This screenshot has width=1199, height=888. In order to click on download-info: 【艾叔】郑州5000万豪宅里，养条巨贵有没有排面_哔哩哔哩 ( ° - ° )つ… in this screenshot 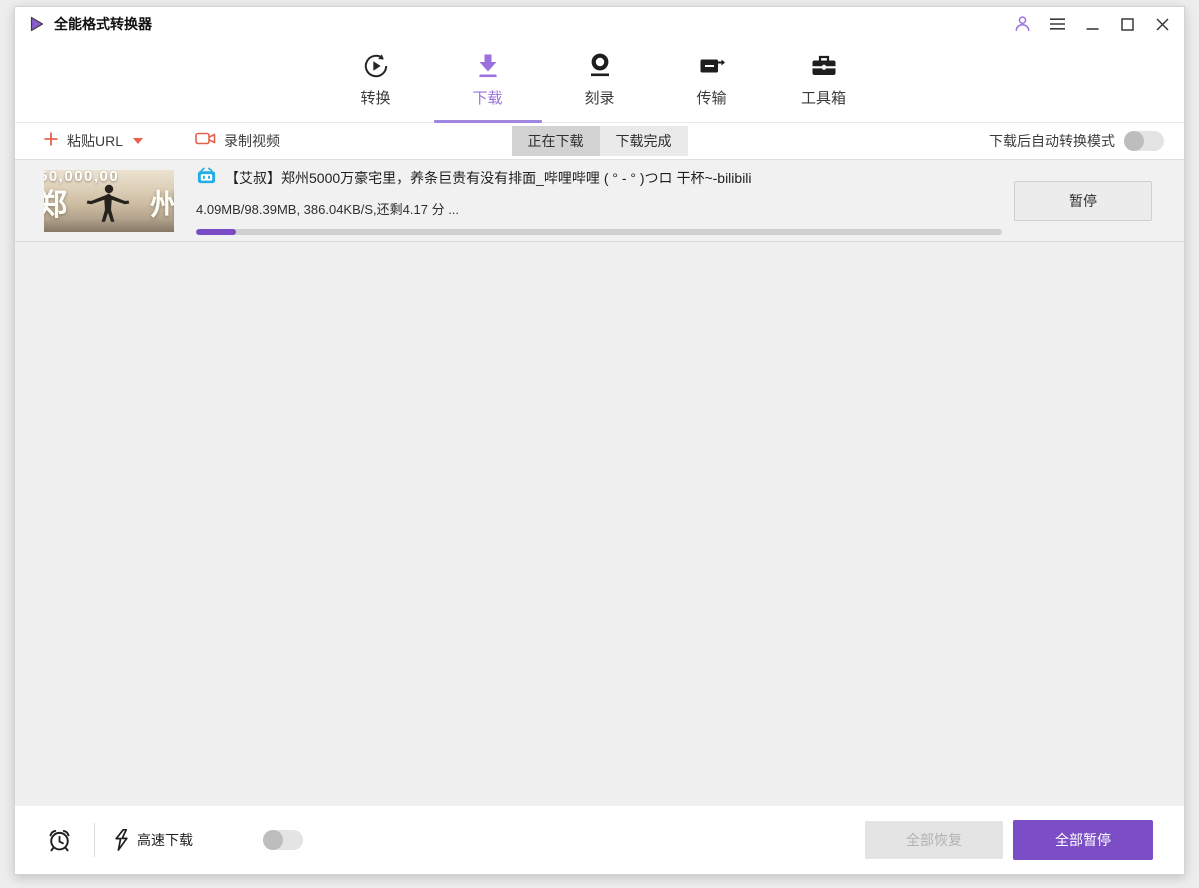, I will do `click(599, 201)`.